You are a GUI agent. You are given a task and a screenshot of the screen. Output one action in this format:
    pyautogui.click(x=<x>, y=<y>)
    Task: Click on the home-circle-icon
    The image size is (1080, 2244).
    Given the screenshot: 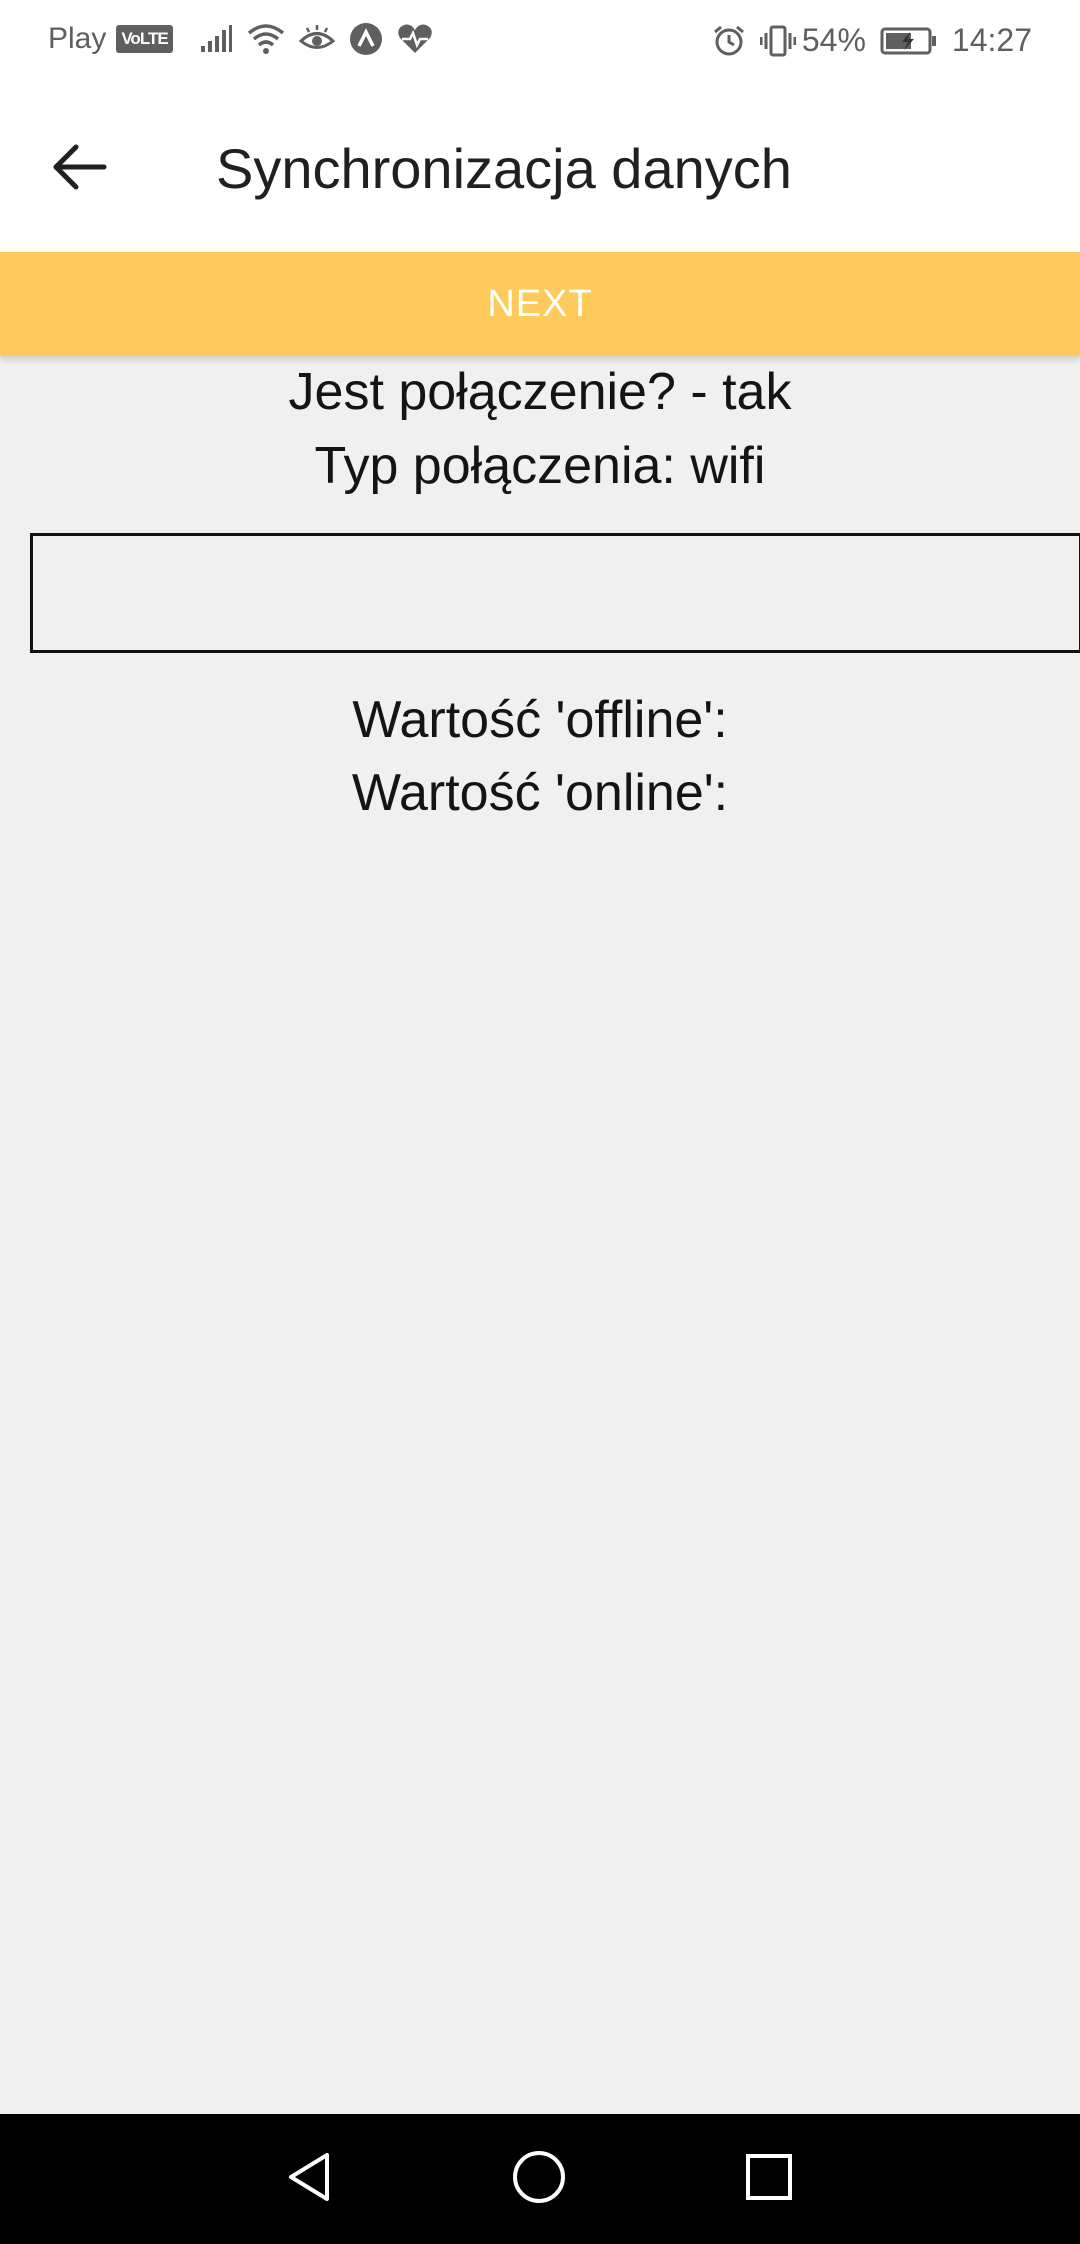 What is the action you would take?
    pyautogui.click(x=539, y=2179)
    